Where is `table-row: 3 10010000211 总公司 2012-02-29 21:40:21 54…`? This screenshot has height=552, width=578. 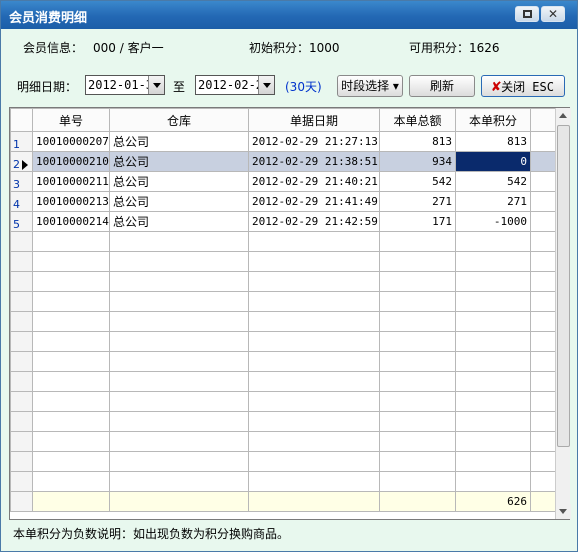 table-row: 3 10010000211 总公司 2012-02-29 21:40:21 54… is located at coordinates (283, 181).